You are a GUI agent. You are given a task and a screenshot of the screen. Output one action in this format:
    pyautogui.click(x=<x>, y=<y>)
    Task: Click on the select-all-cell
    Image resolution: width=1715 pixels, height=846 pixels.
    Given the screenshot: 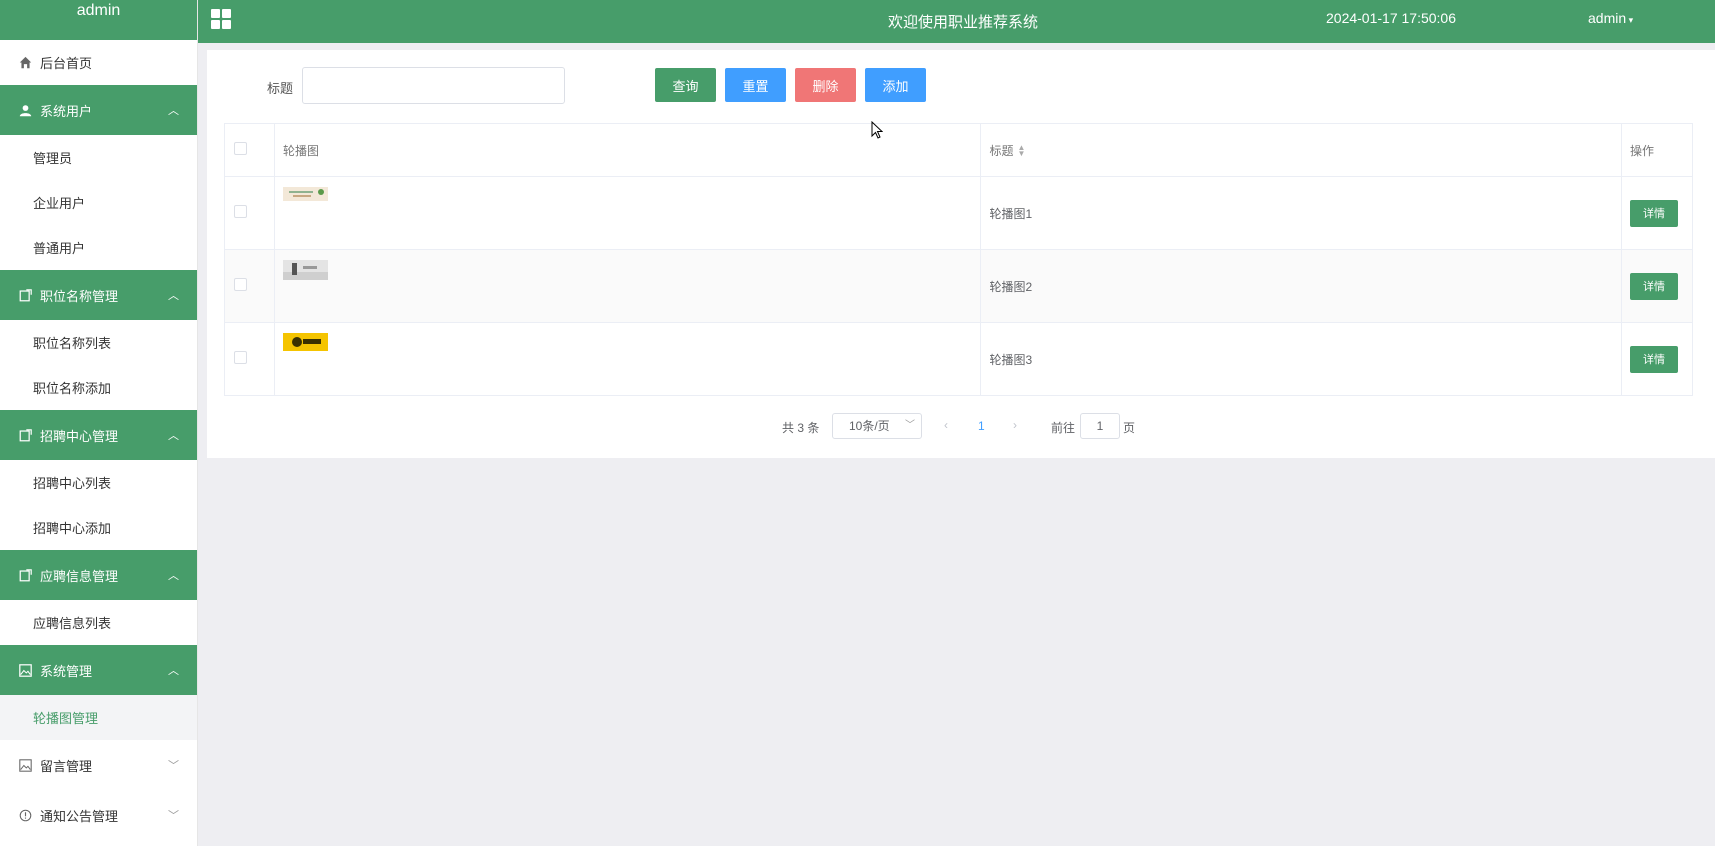 What is the action you would take?
    pyautogui.click(x=249, y=150)
    